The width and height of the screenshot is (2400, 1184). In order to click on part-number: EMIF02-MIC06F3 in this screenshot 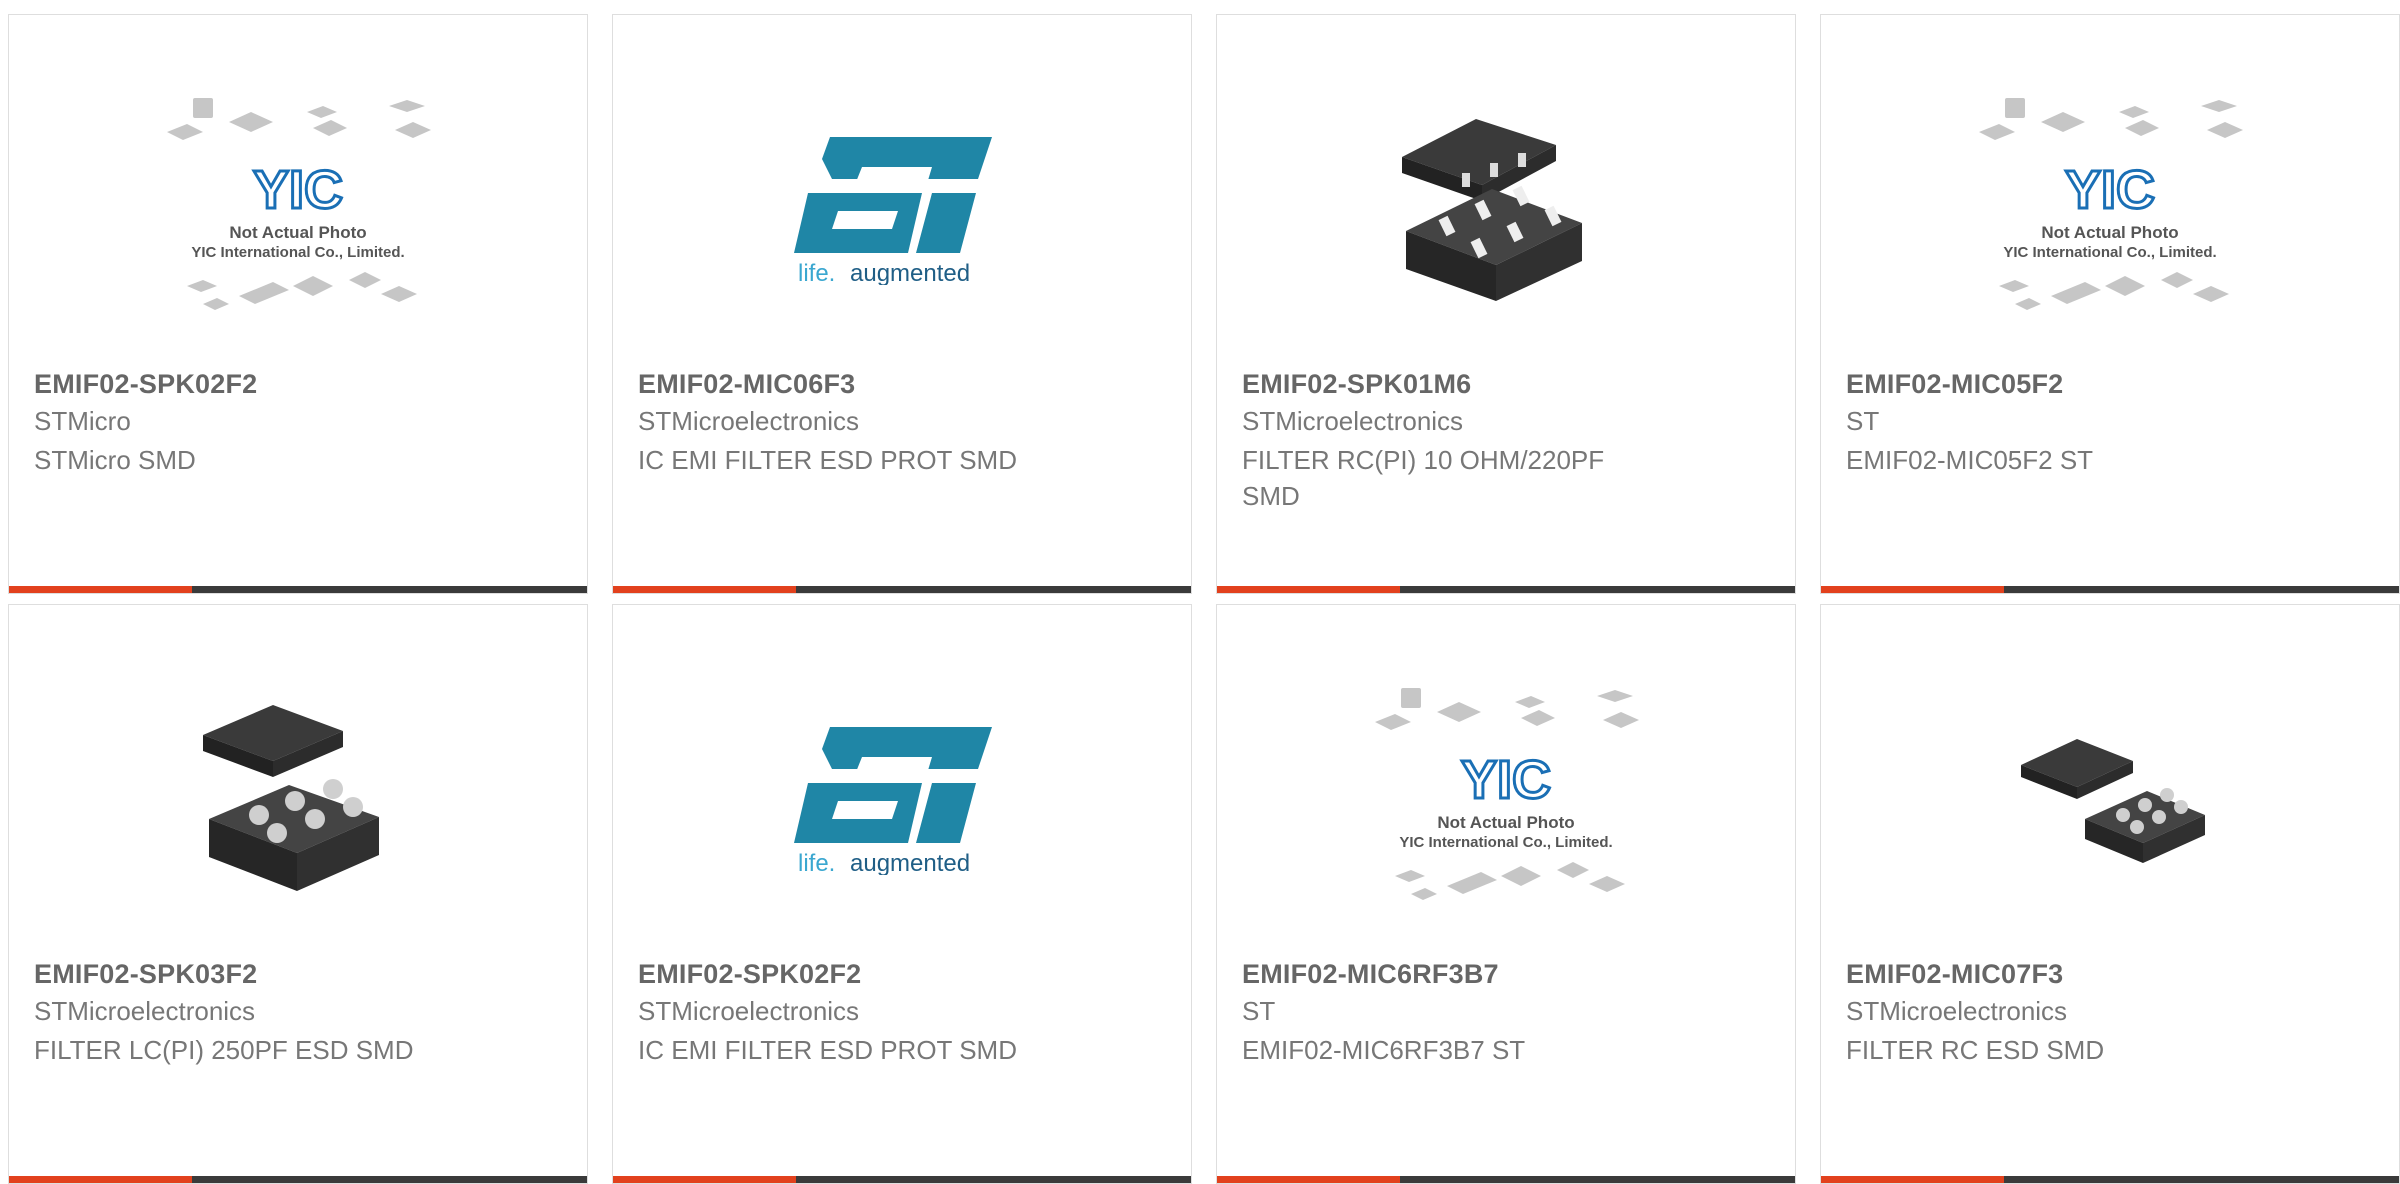, I will do `click(746, 384)`.